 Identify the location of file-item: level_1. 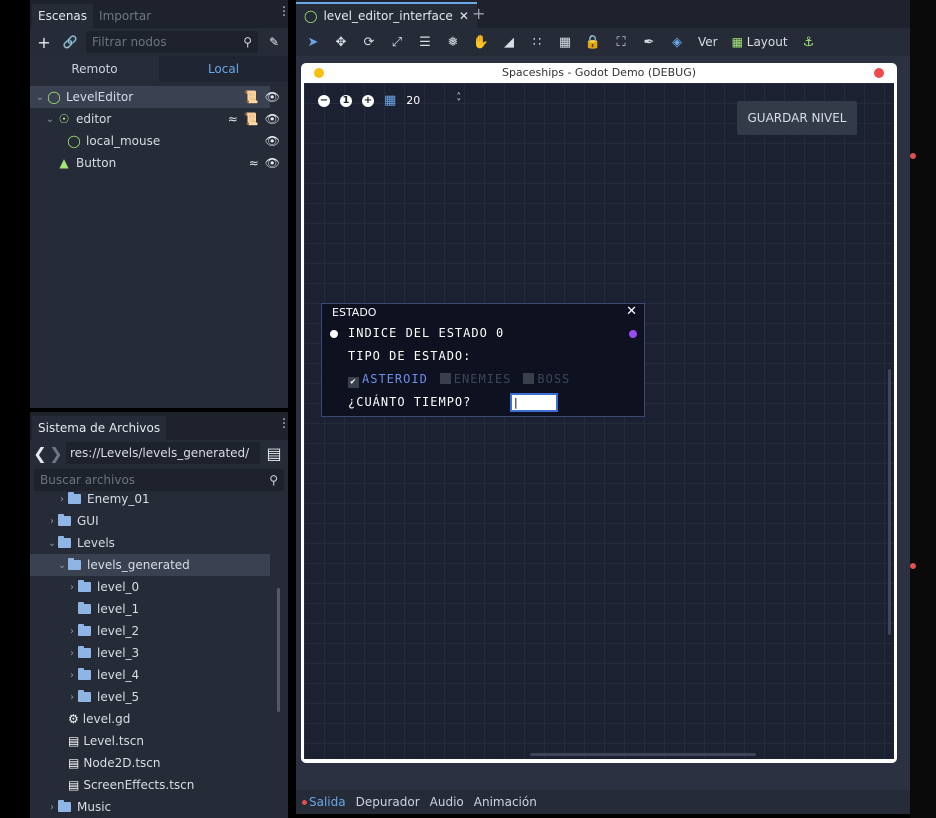
(159, 609).